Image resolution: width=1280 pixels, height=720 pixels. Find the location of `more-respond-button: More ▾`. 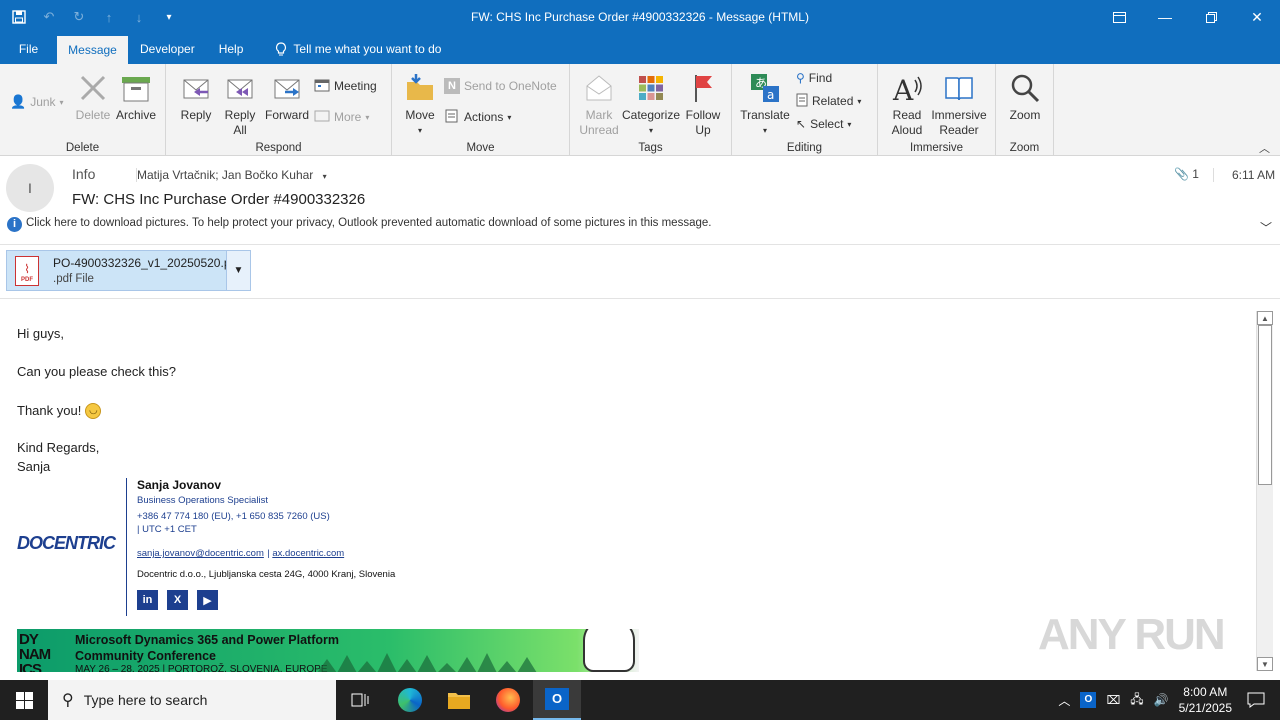

more-respond-button: More ▾ is located at coordinates (341, 117).